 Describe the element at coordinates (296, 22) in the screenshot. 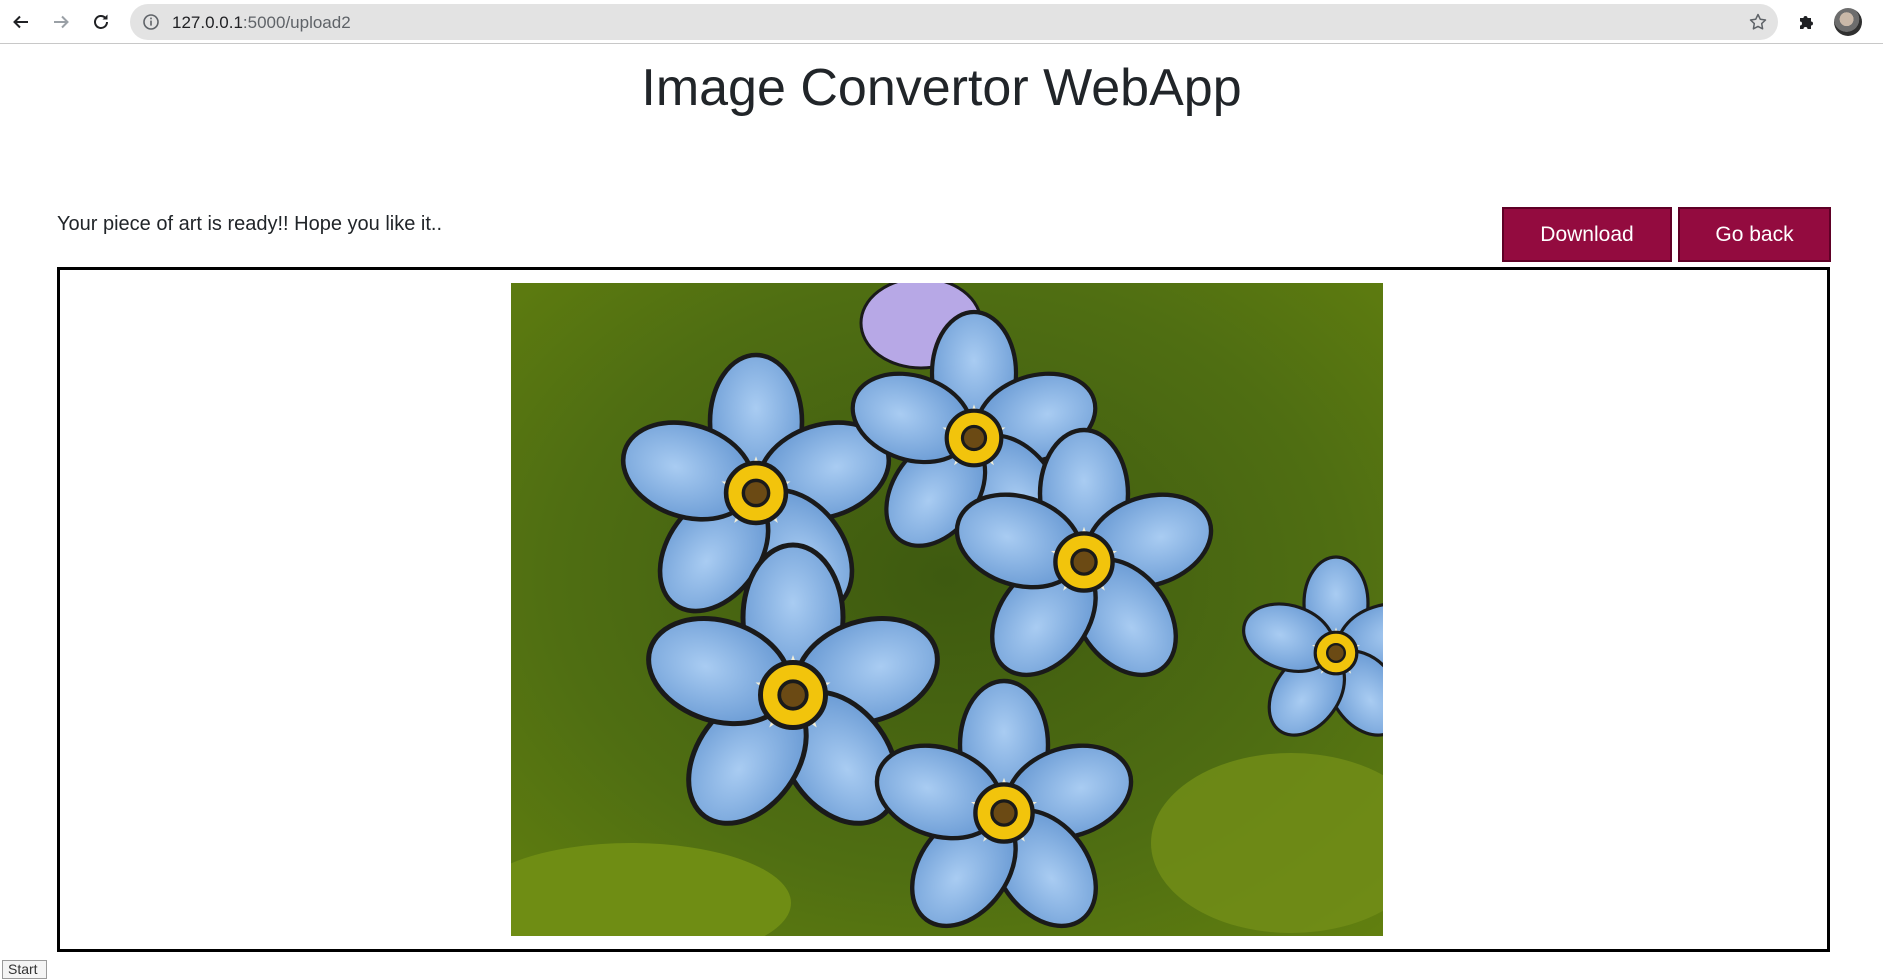

I see `url-path: :5000/upload2` at that location.